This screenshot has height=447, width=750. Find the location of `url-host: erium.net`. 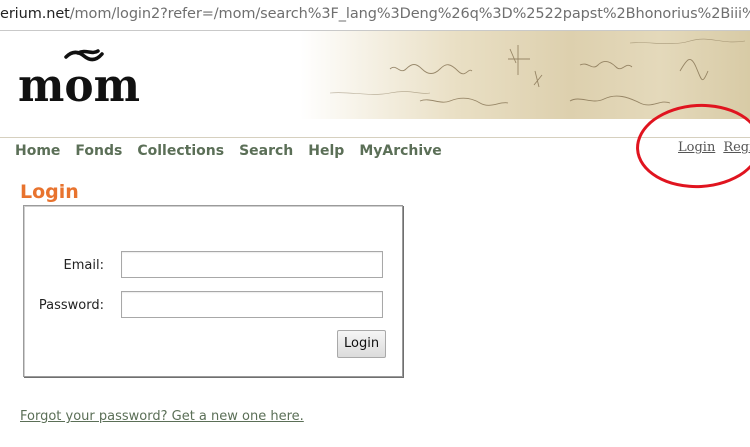

url-host: erium.net is located at coordinates (35, 14).